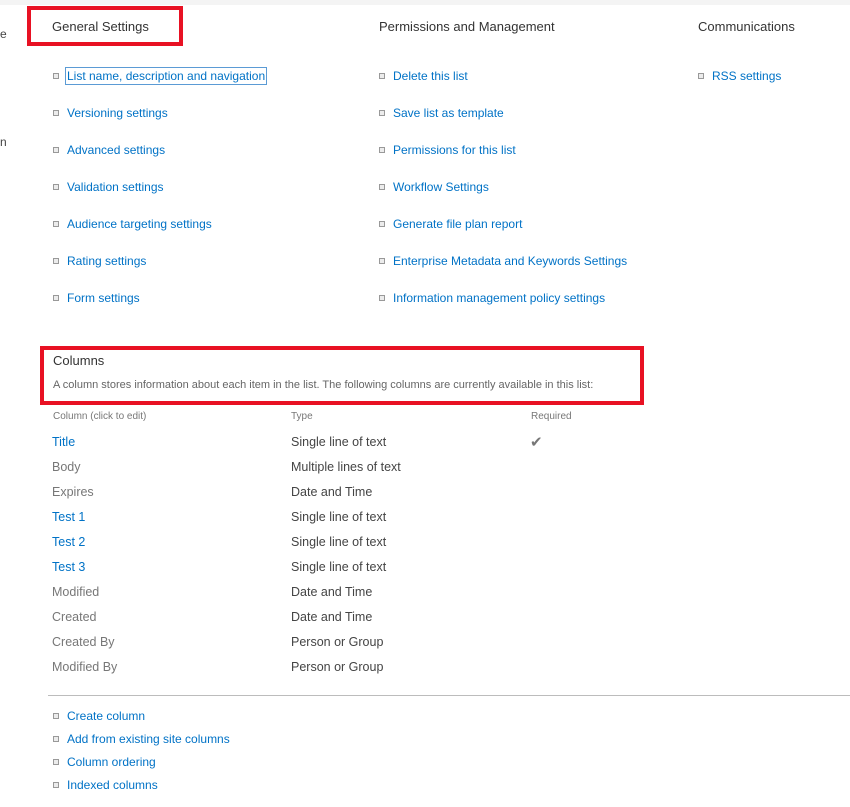  Describe the element at coordinates (503, 87) in the screenshot. I see `list-item: Delete this list` at that location.